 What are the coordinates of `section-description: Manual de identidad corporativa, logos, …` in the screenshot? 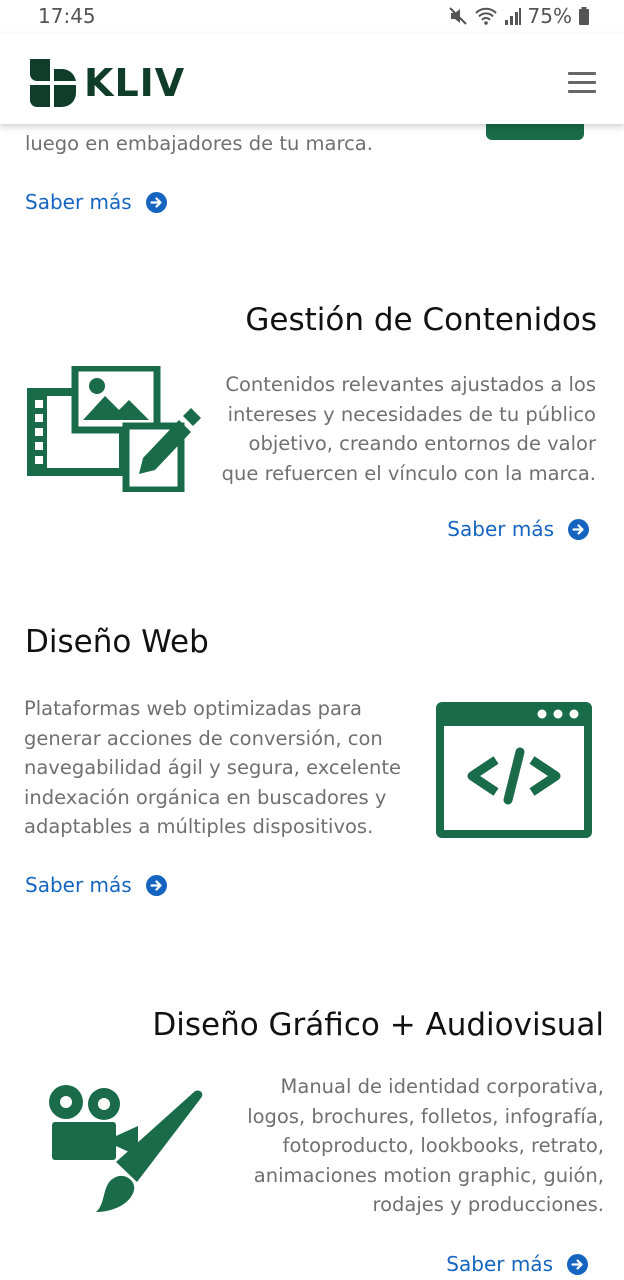 It's located at (425, 1145).